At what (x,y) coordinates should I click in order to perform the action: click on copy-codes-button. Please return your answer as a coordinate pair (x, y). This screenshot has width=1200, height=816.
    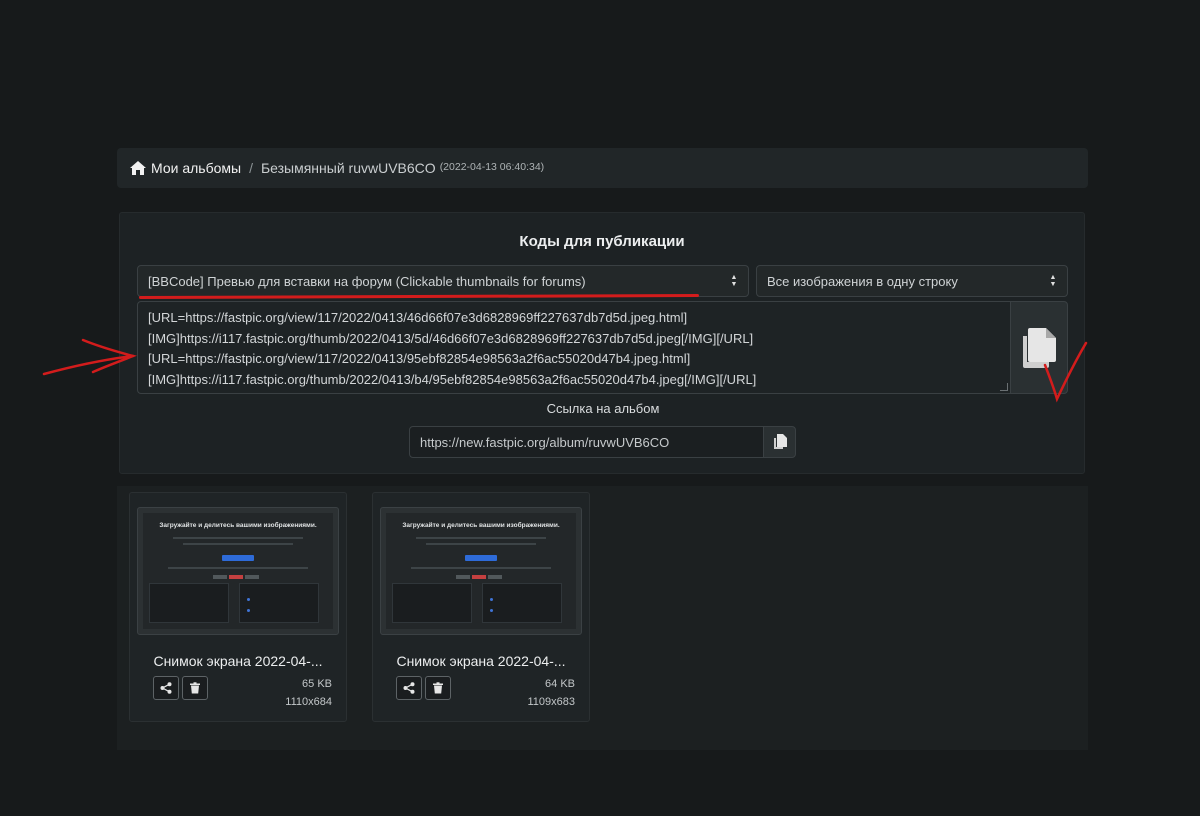
    Looking at the image, I should click on (1039, 347).